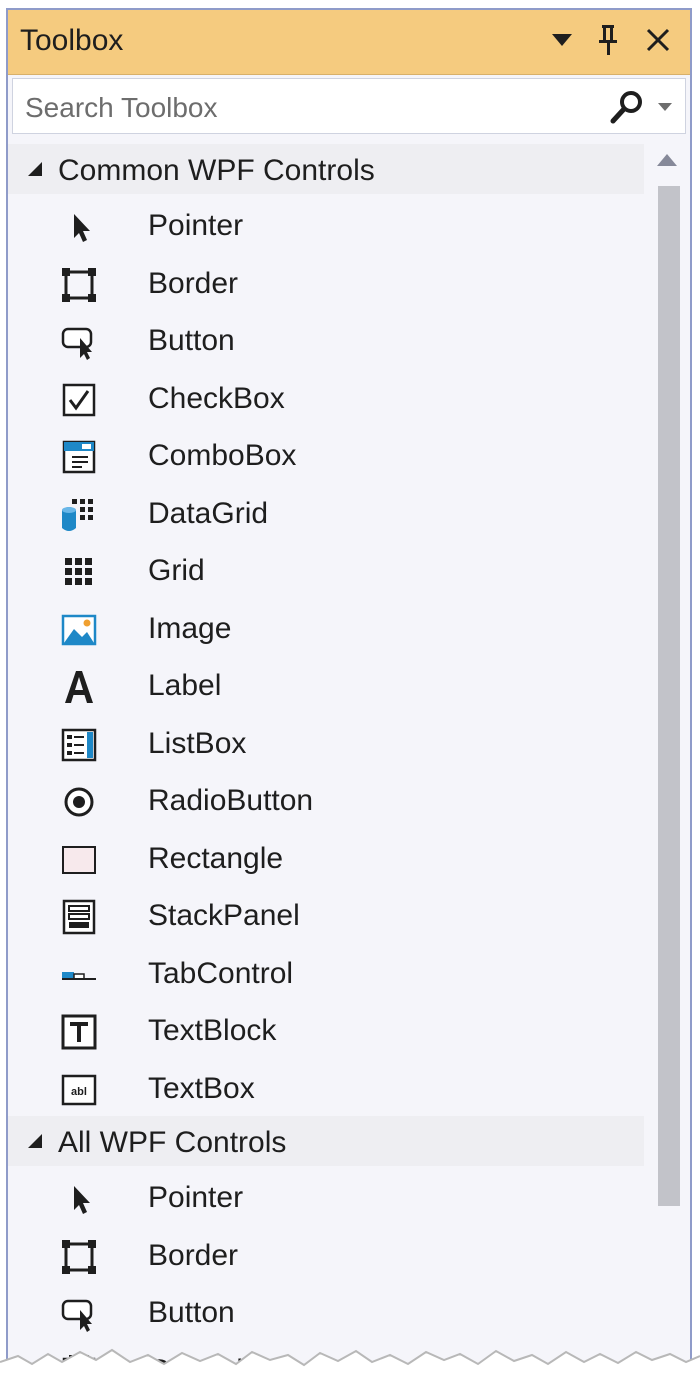 This screenshot has height=1389, width=700. Describe the element at coordinates (326, 571) in the screenshot. I see `toolbox-item-grid: Grid` at that location.